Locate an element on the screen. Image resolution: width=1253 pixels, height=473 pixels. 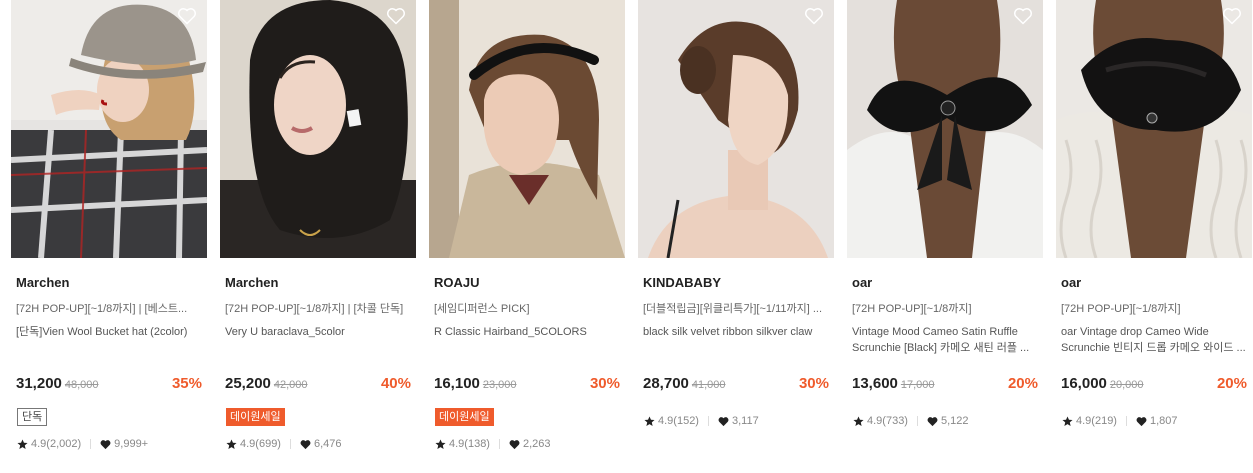
product-stats: 4.9(2,002) 9,999+ is located at coordinates (82, 444).